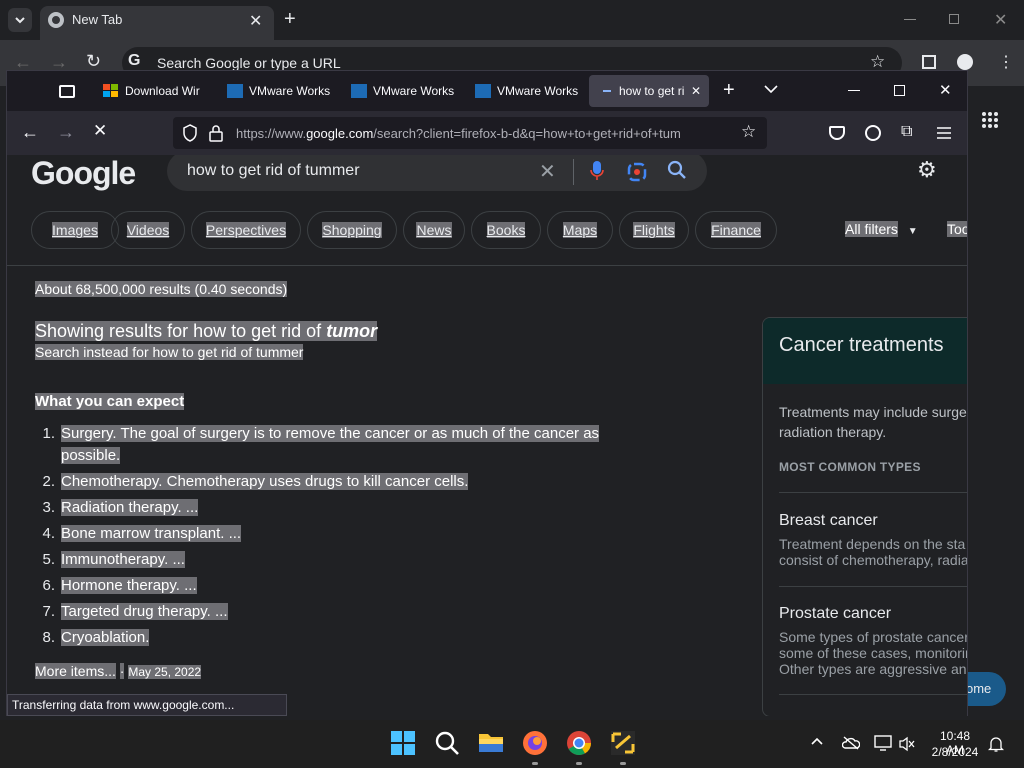  Describe the element at coordinates (573, 172) in the screenshot. I see `divider` at that location.